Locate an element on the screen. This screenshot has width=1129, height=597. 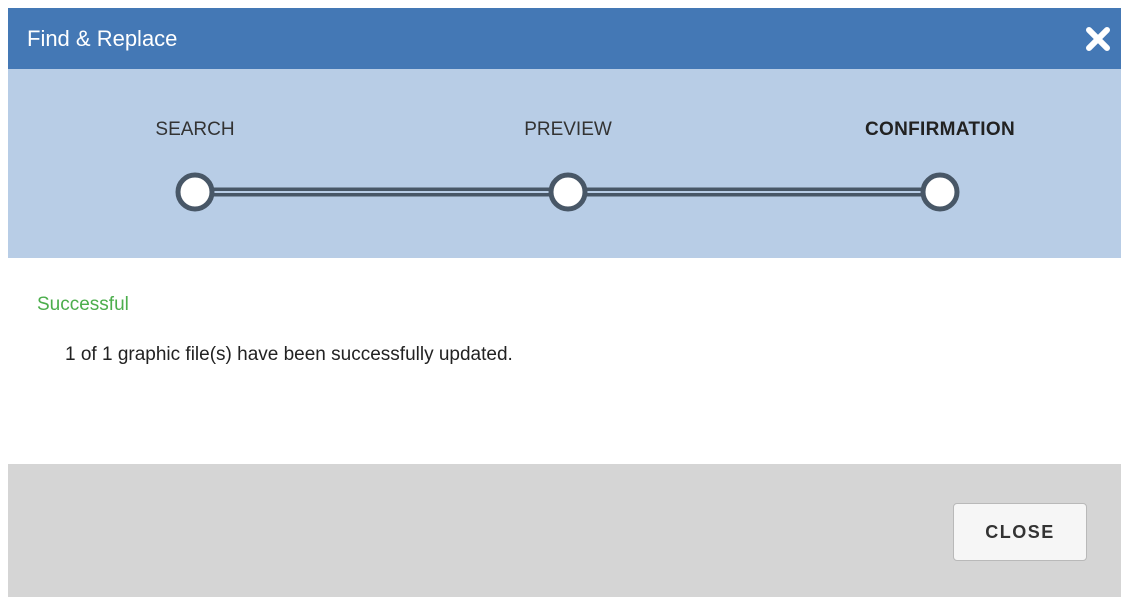
stepper-track is located at coordinates (567, 192).